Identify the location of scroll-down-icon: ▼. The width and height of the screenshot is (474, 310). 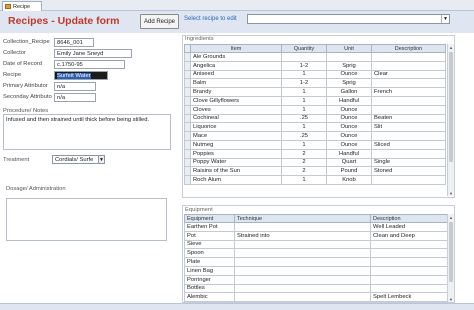
(451, 299).